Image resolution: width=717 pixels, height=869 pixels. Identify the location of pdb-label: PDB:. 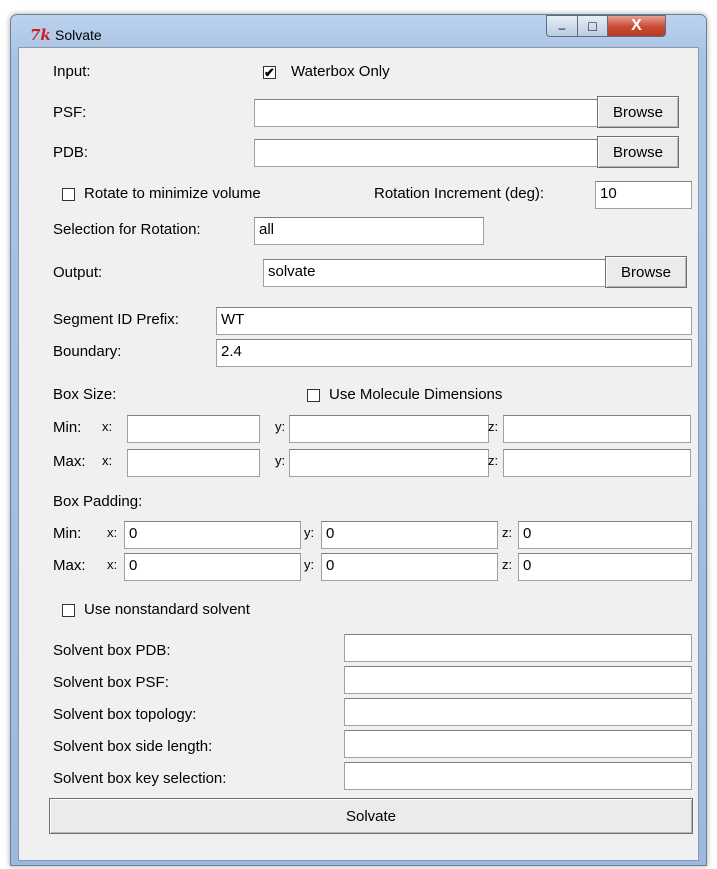
(71, 152).